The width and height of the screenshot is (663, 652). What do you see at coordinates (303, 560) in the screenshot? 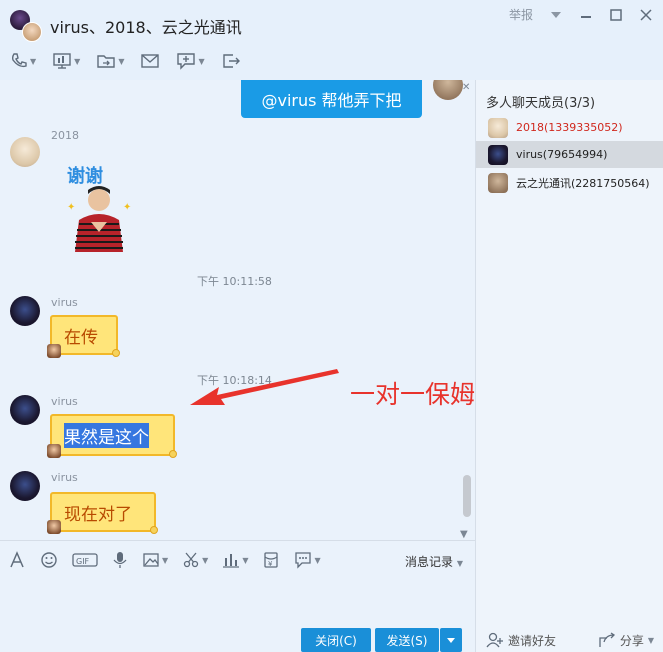
I see `chat-more-icon` at bounding box center [303, 560].